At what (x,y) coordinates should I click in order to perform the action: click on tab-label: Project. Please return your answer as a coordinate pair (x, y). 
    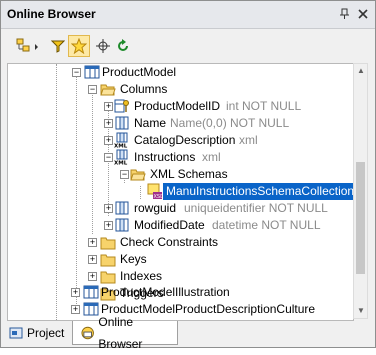
    Looking at the image, I should click on (46, 333).